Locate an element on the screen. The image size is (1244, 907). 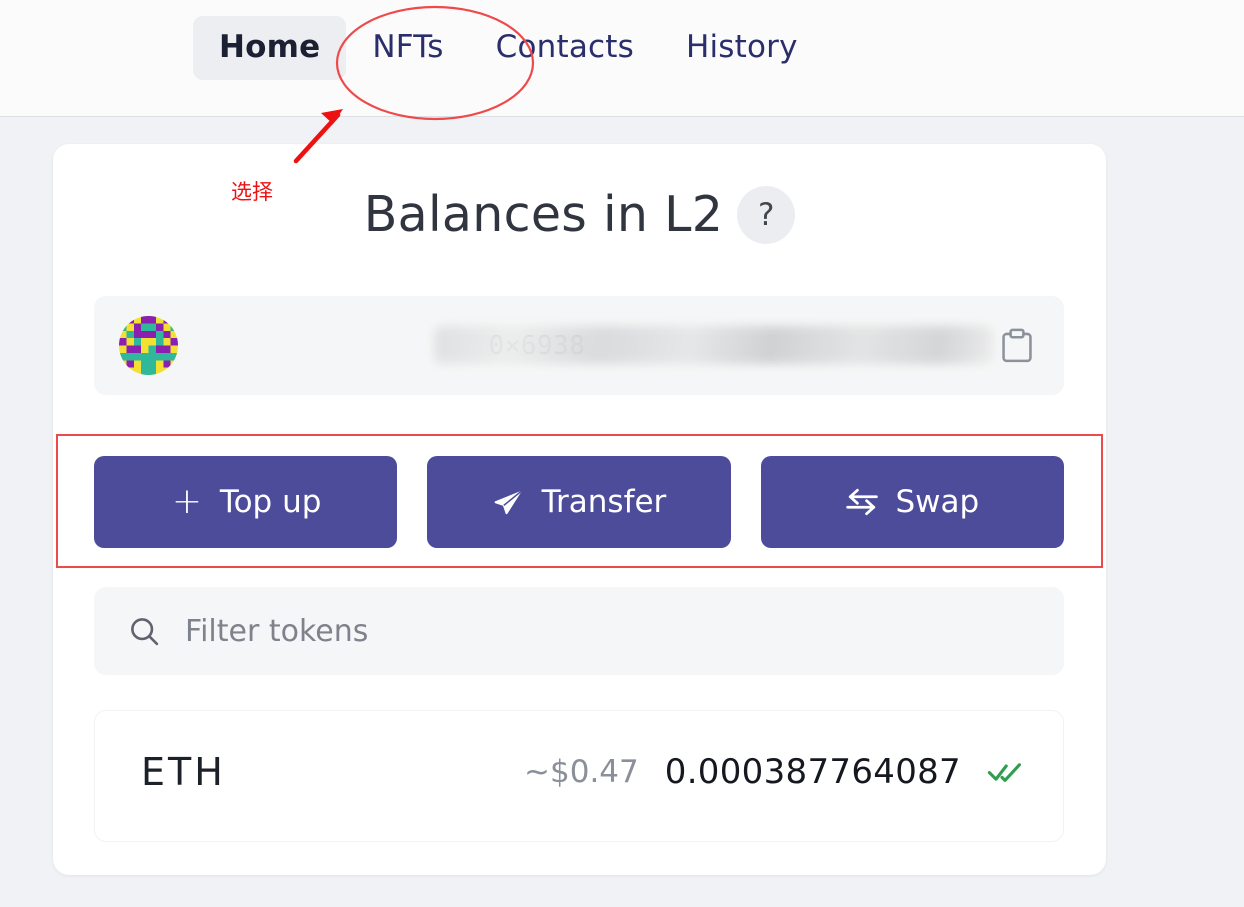
plus-glyph: + is located at coordinates (186, 501).